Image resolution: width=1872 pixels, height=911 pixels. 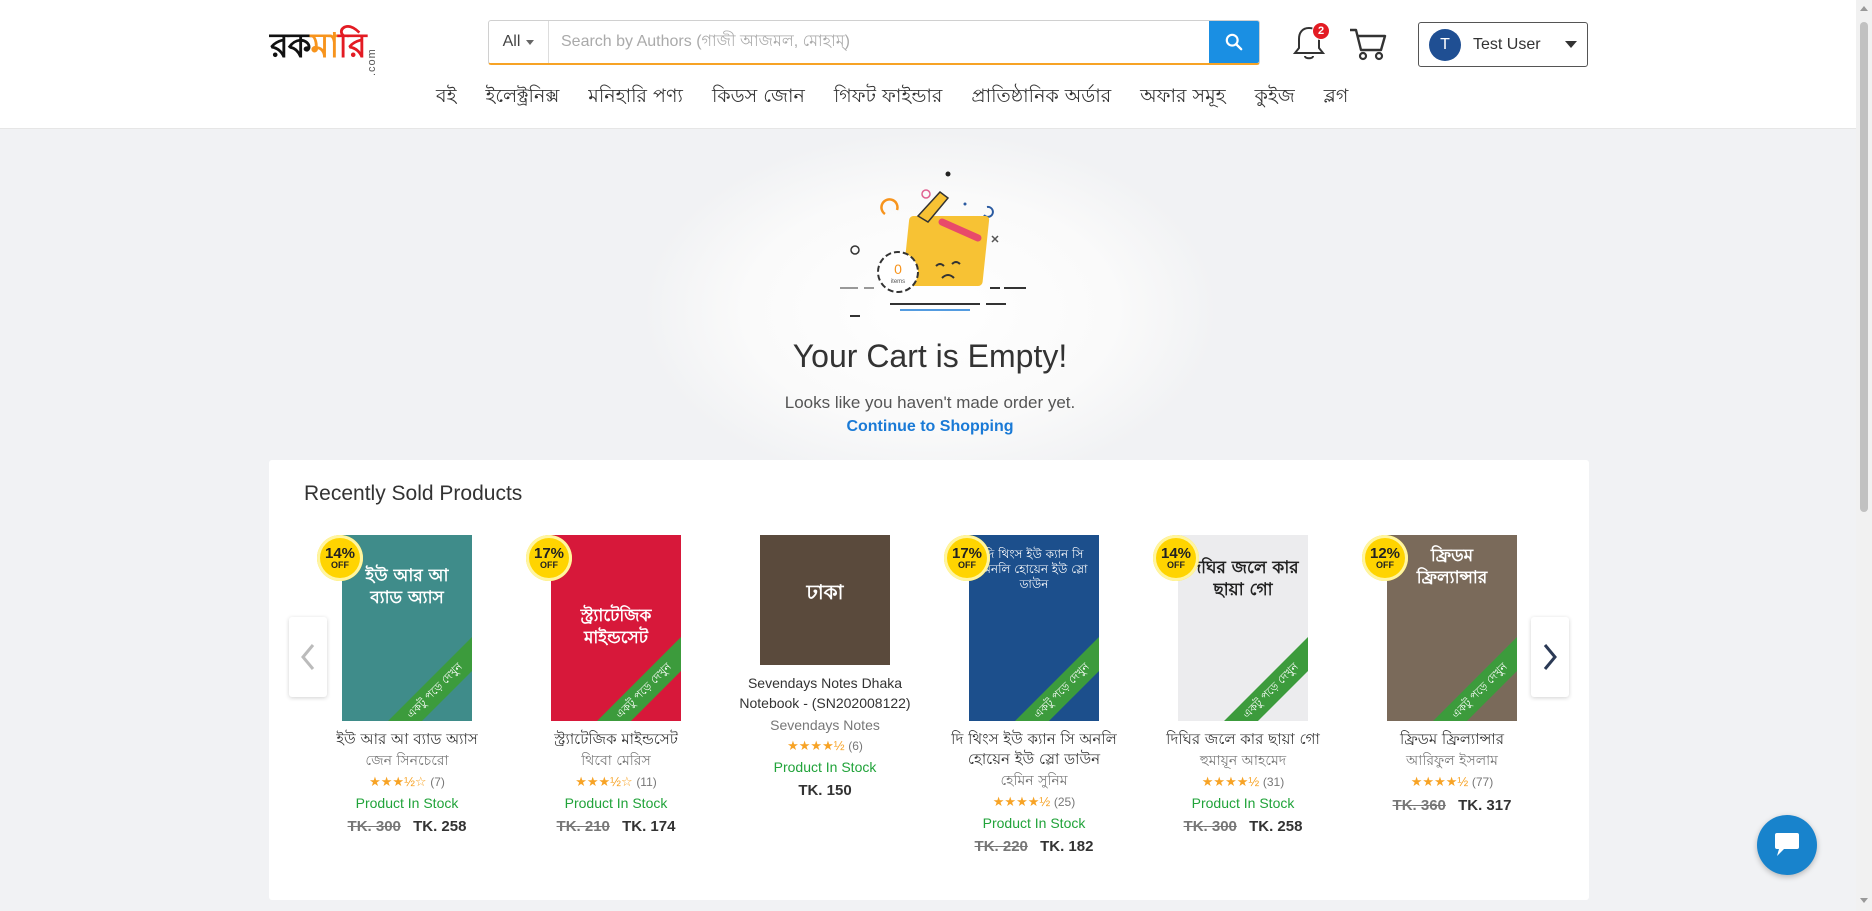 I want to click on product-rating: ★★★★½ (6), so click(x=825, y=746).